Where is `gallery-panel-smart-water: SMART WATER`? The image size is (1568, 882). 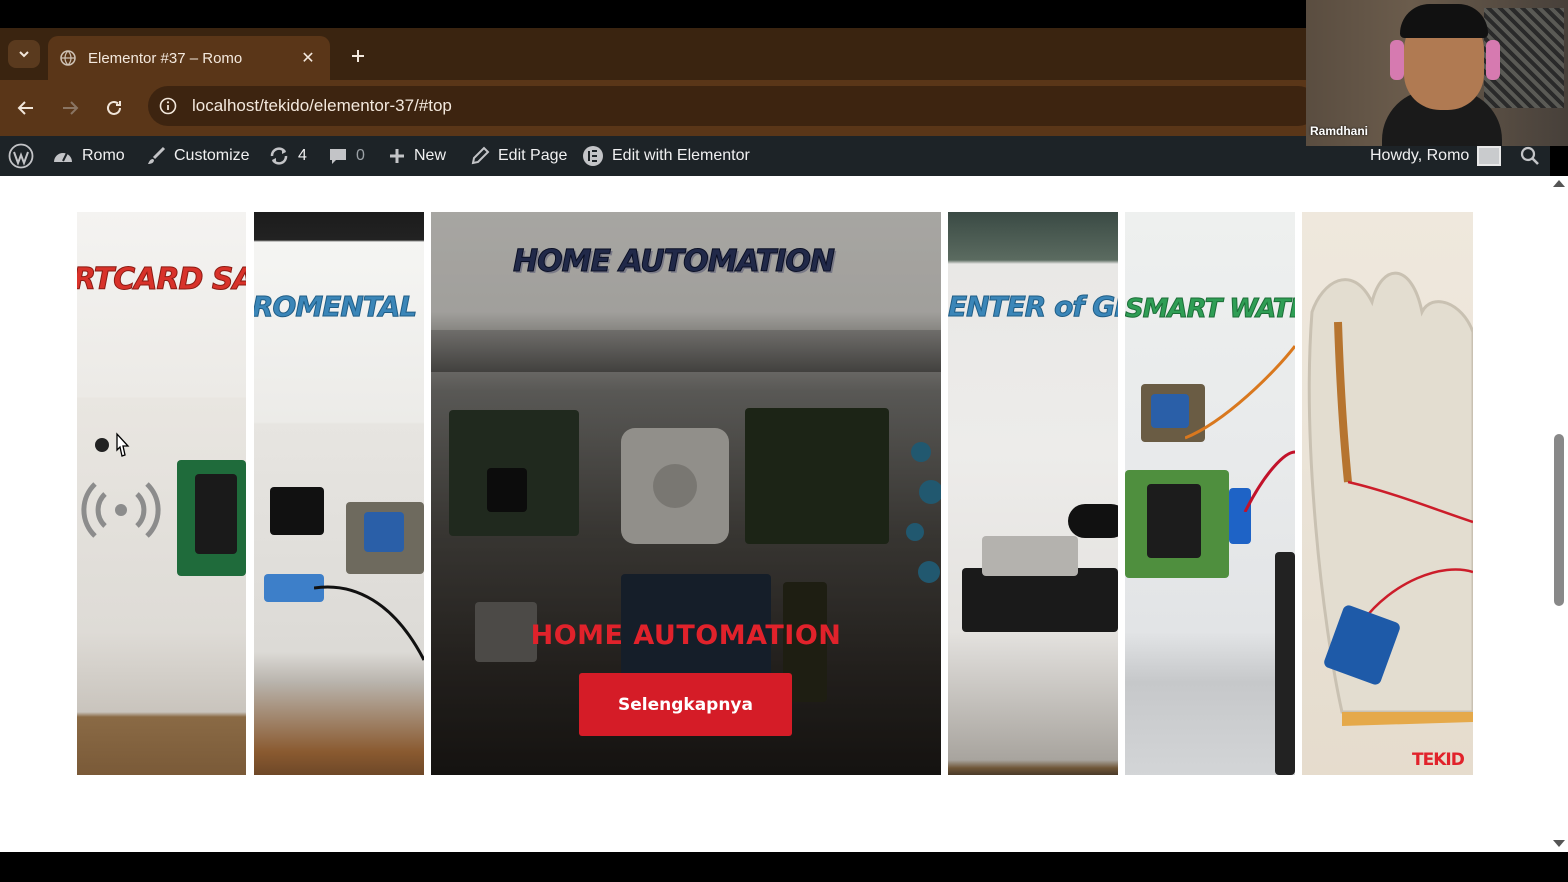
gallery-panel-smart-water: SMART WATER is located at coordinates (1210, 493).